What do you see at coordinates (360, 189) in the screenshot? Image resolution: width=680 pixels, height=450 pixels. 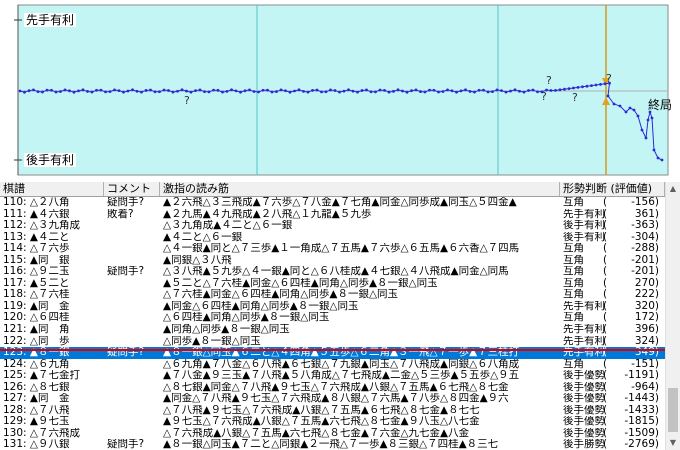 I see `column-header-pv: 激指の読み筋` at bounding box center [360, 189].